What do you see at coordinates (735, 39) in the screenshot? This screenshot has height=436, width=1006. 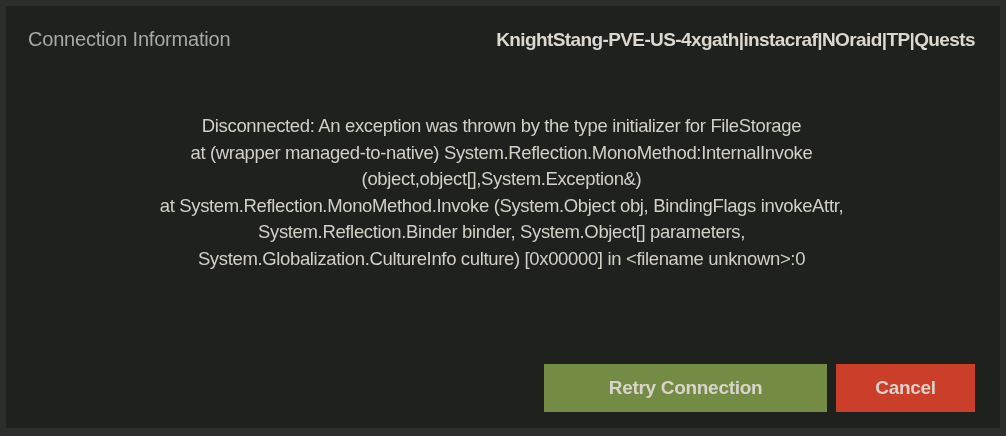 I see `server-name: KnightStang-PVE-US-4xgath|instacraf|NOraid|TP|Quests` at bounding box center [735, 39].